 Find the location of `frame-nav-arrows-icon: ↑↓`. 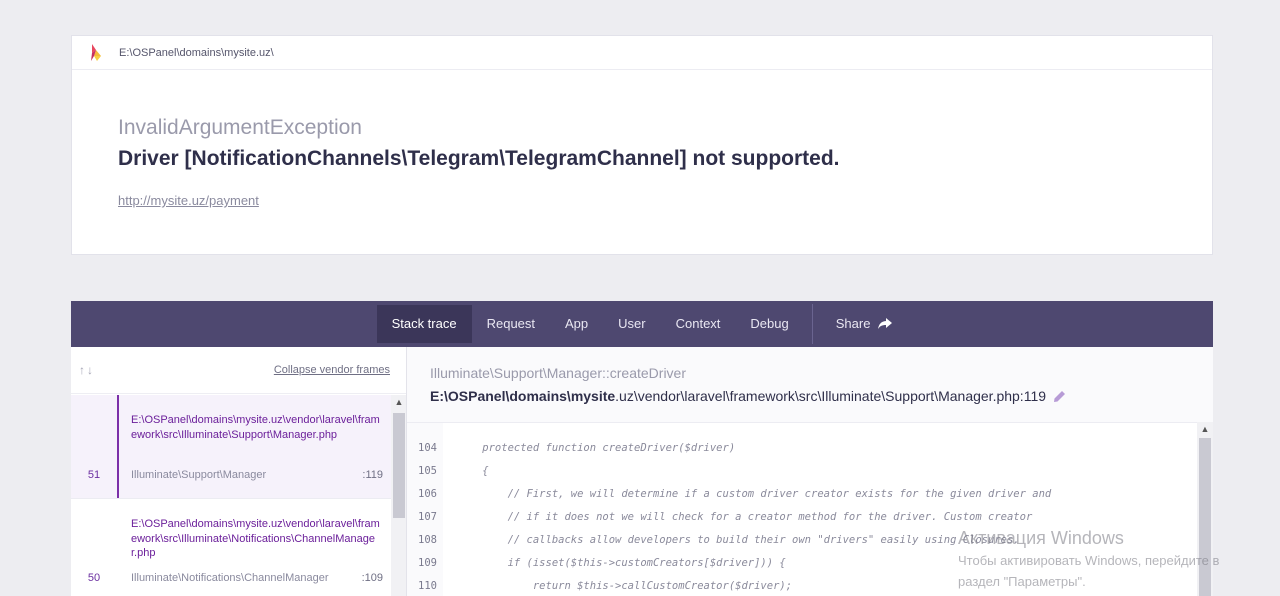

frame-nav-arrows-icon: ↑↓ is located at coordinates (87, 370).